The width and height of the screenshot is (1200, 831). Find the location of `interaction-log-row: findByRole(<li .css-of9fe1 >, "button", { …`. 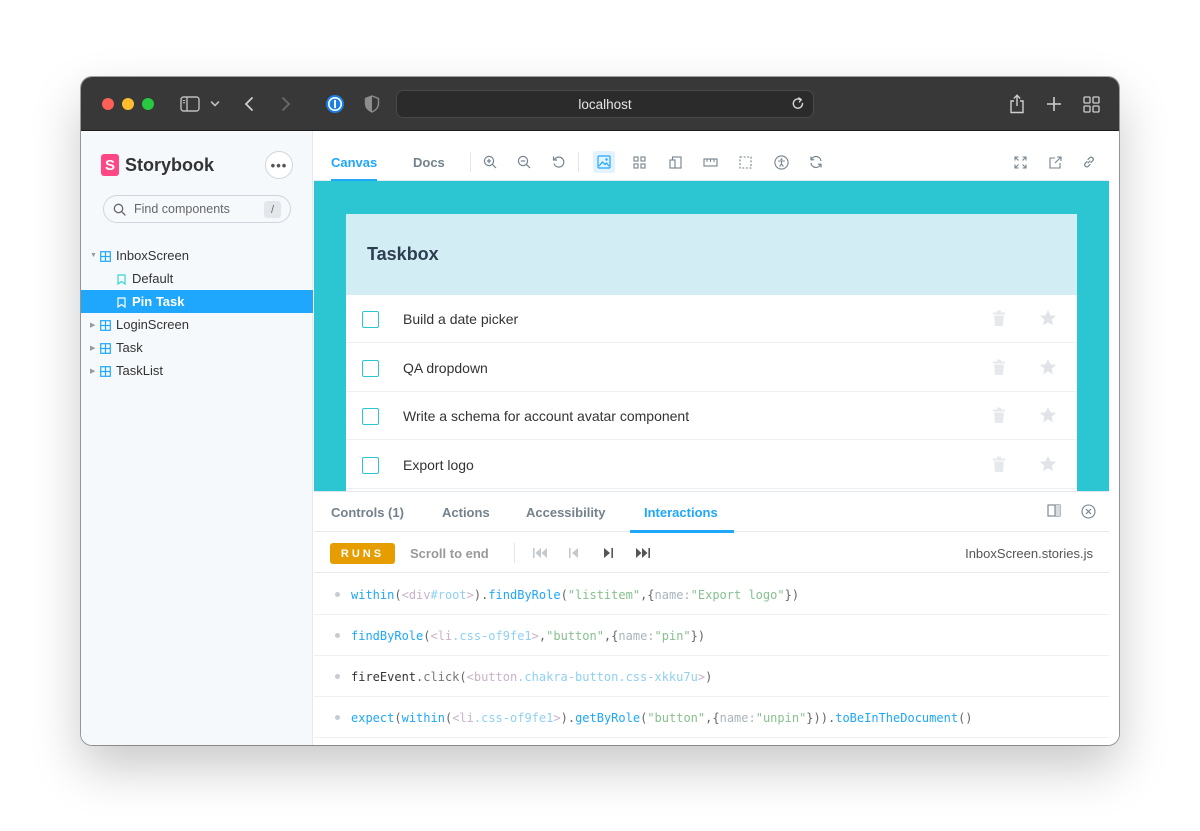

interaction-log-row: findByRole(<li .css-of9fe1 >, "button", { … is located at coordinates (711, 635).